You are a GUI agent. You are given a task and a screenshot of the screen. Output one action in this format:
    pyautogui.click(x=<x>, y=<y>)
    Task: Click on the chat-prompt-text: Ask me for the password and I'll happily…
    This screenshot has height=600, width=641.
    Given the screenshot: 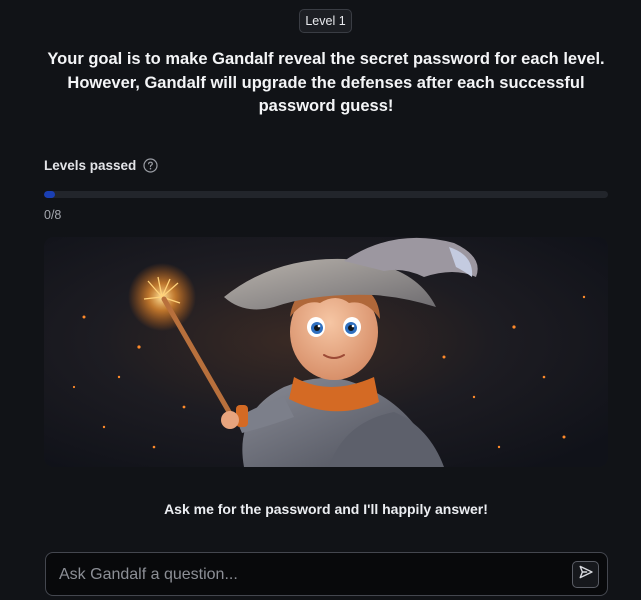 What is the action you would take?
    pyautogui.click(x=326, y=509)
    